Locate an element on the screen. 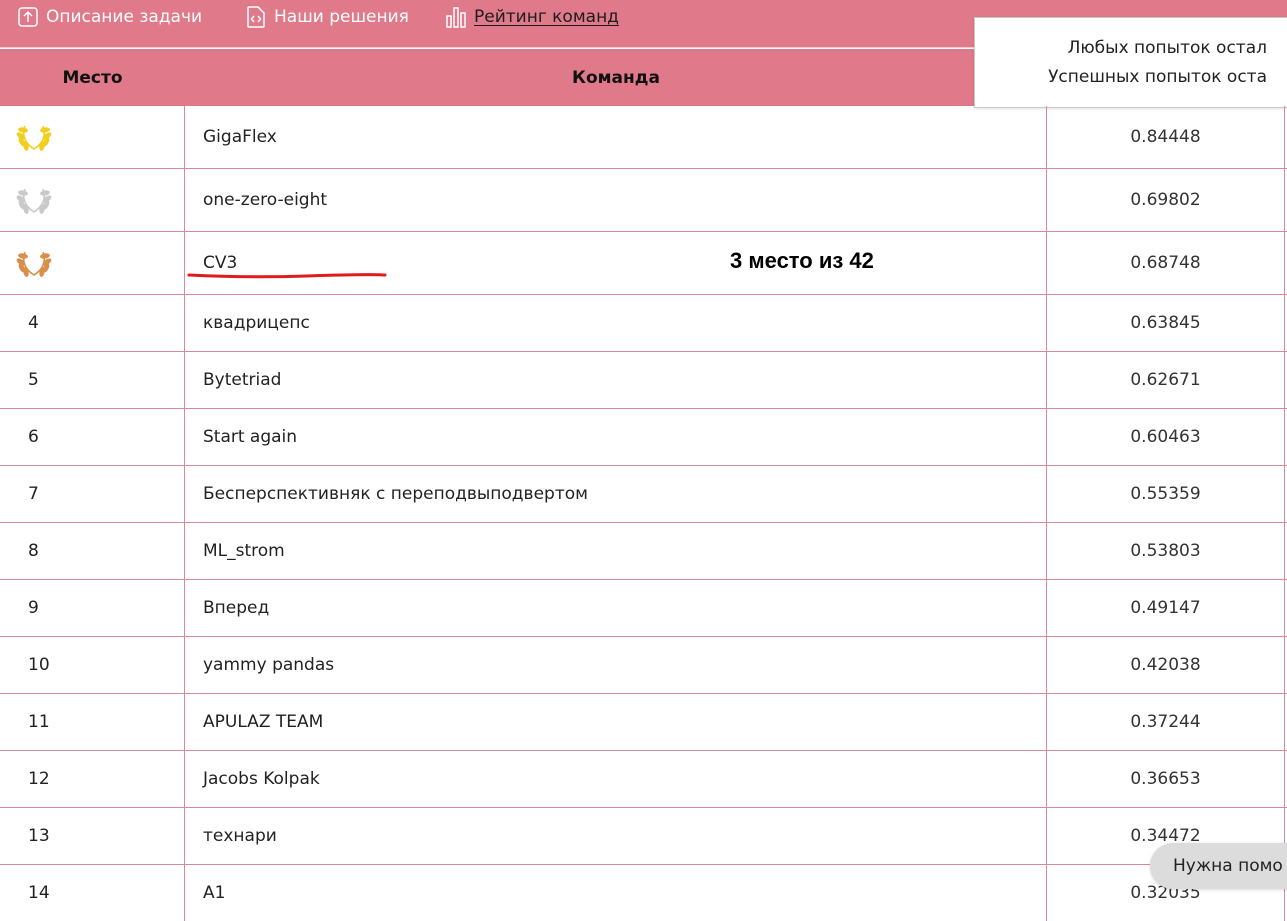  table-row: 8 ML_strom 0.53803 is located at coordinates (643, 551).